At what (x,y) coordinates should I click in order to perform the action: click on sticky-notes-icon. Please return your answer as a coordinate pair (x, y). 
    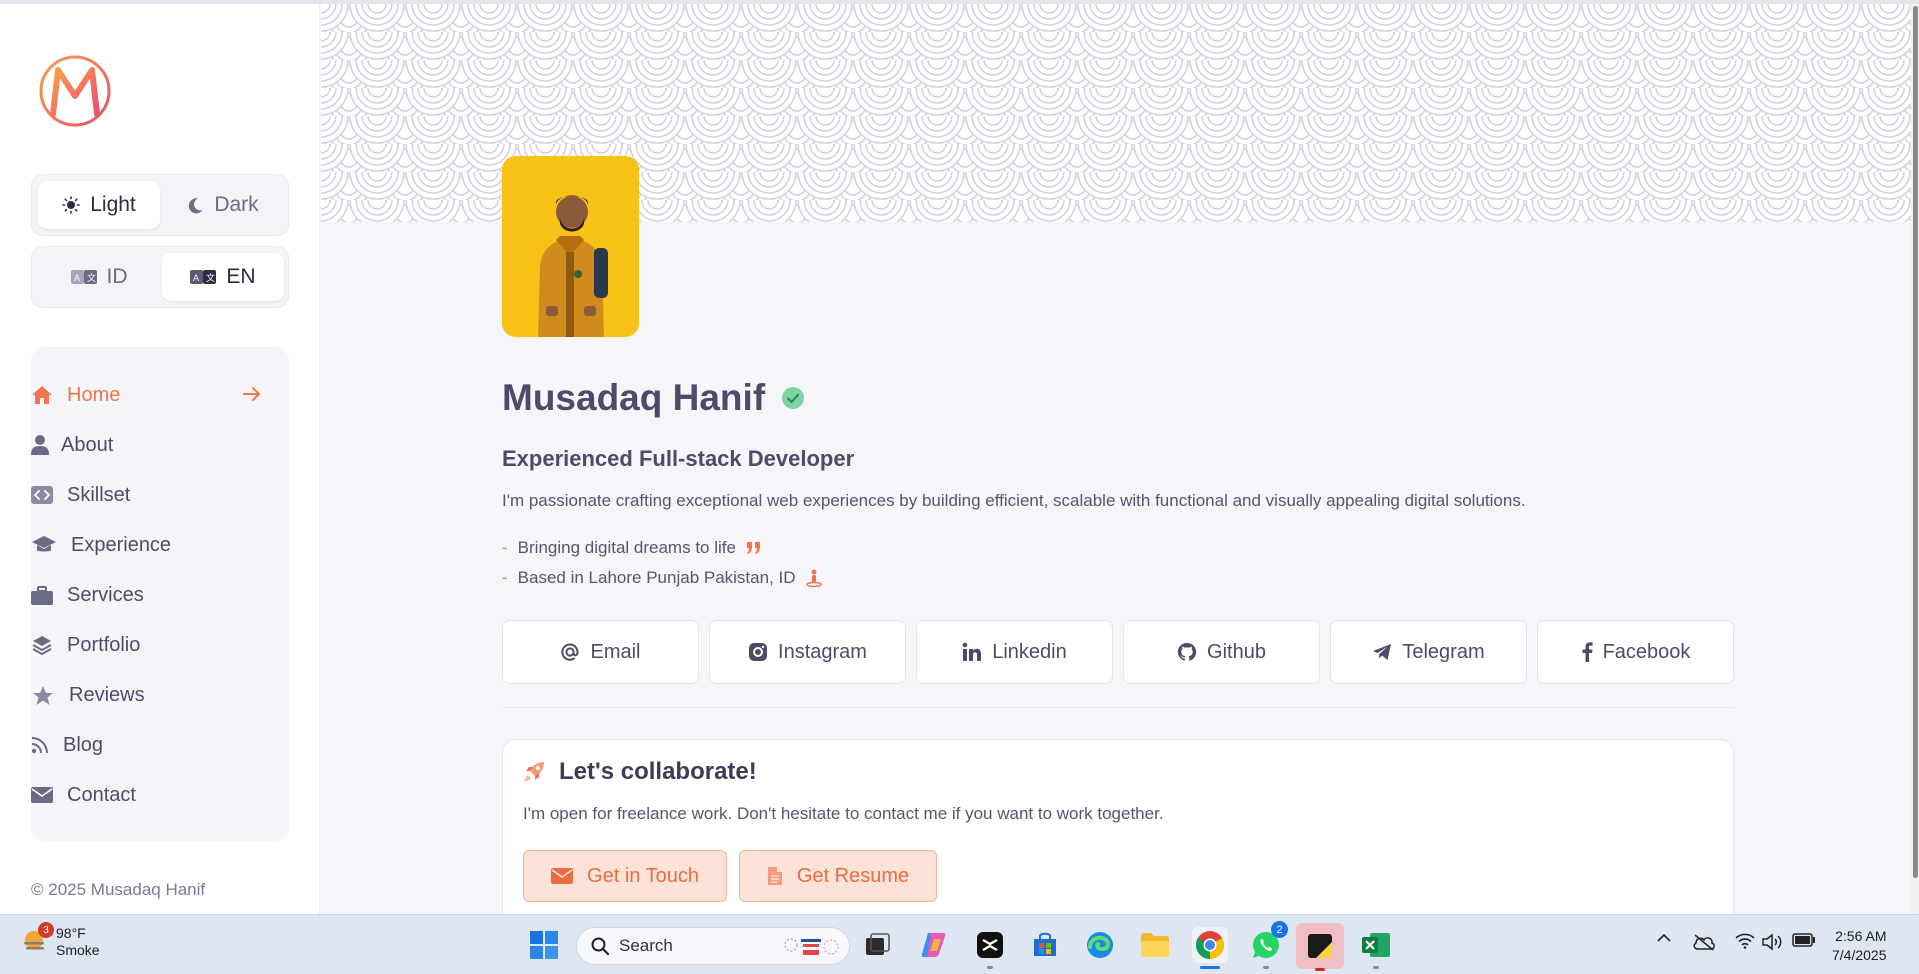
    Looking at the image, I should click on (1320, 946).